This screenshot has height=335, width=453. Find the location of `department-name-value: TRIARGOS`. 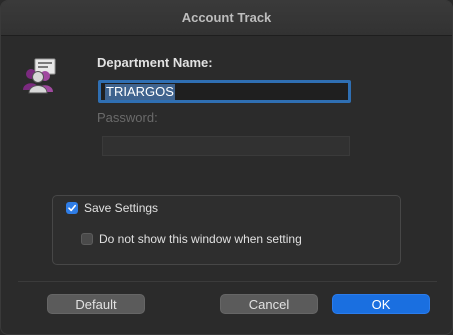

department-name-value: TRIARGOS is located at coordinates (140, 92).